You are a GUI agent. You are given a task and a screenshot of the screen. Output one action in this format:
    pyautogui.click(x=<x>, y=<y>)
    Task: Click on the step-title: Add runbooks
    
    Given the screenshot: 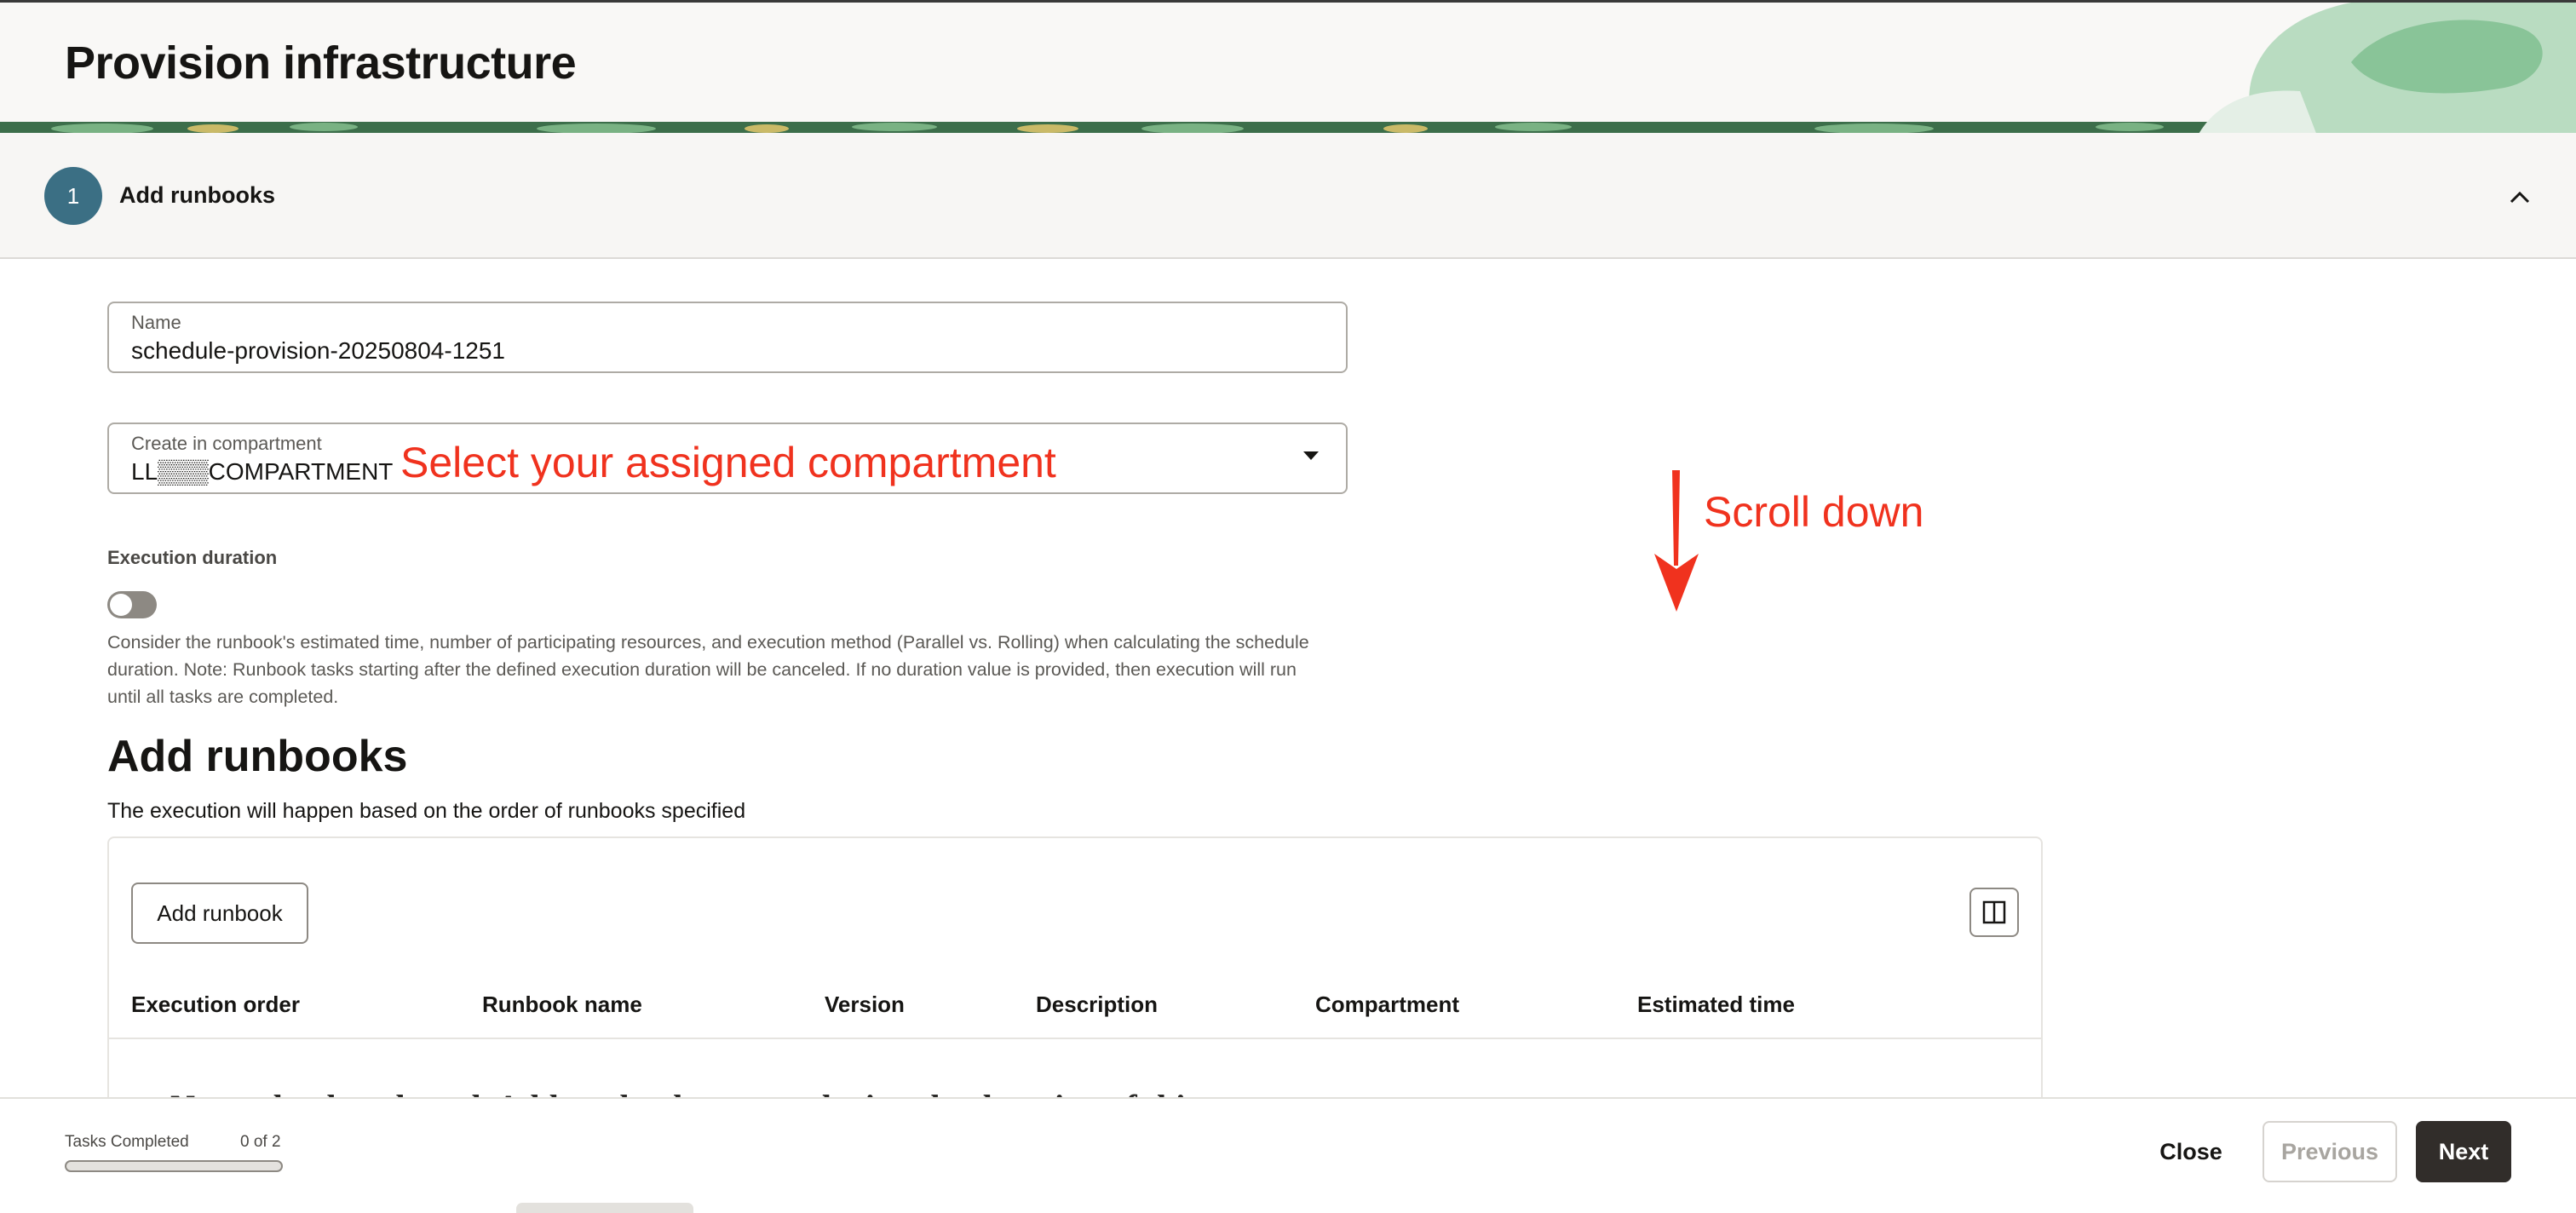 What is the action you would take?
    pyautogui.click(x=197, y=195)
    